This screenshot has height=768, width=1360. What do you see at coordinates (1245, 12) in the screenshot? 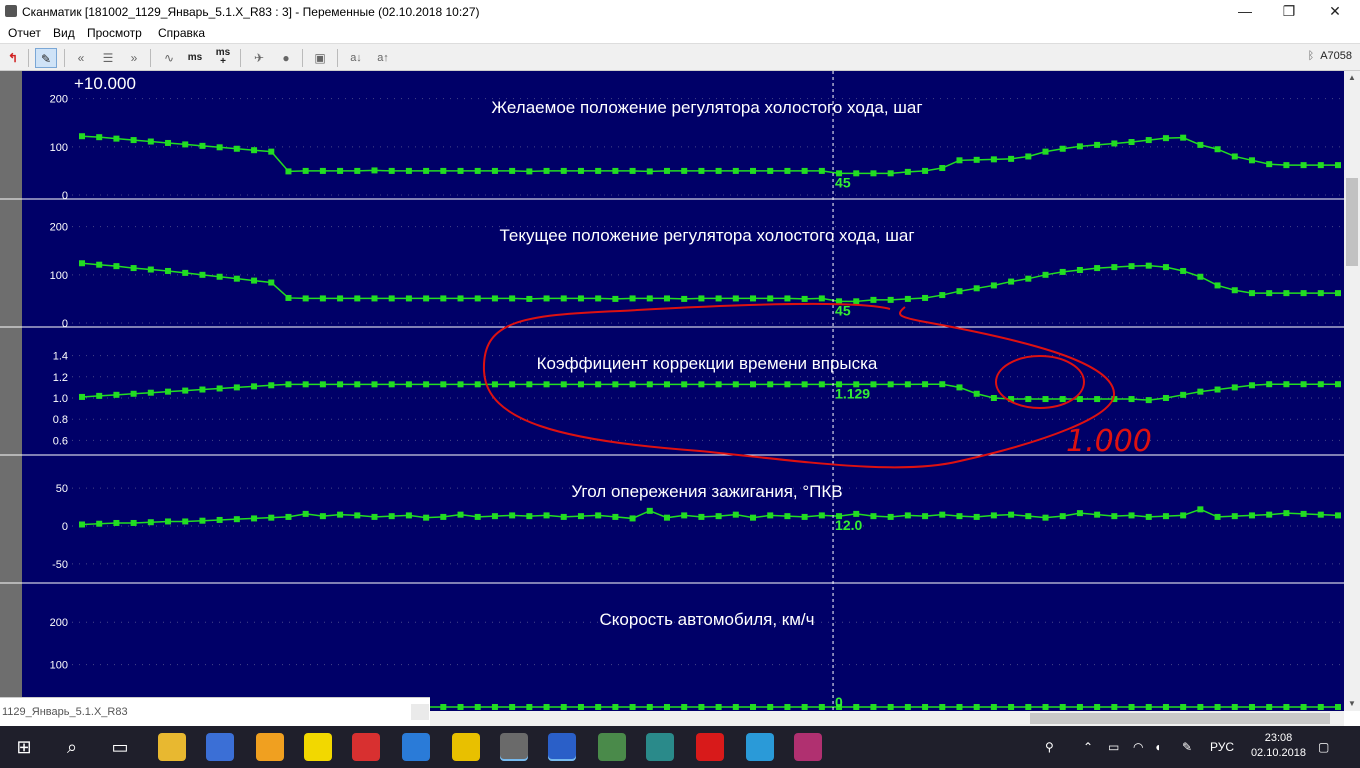
I see `minimize-button: —` at bounding box center [1245, 12].